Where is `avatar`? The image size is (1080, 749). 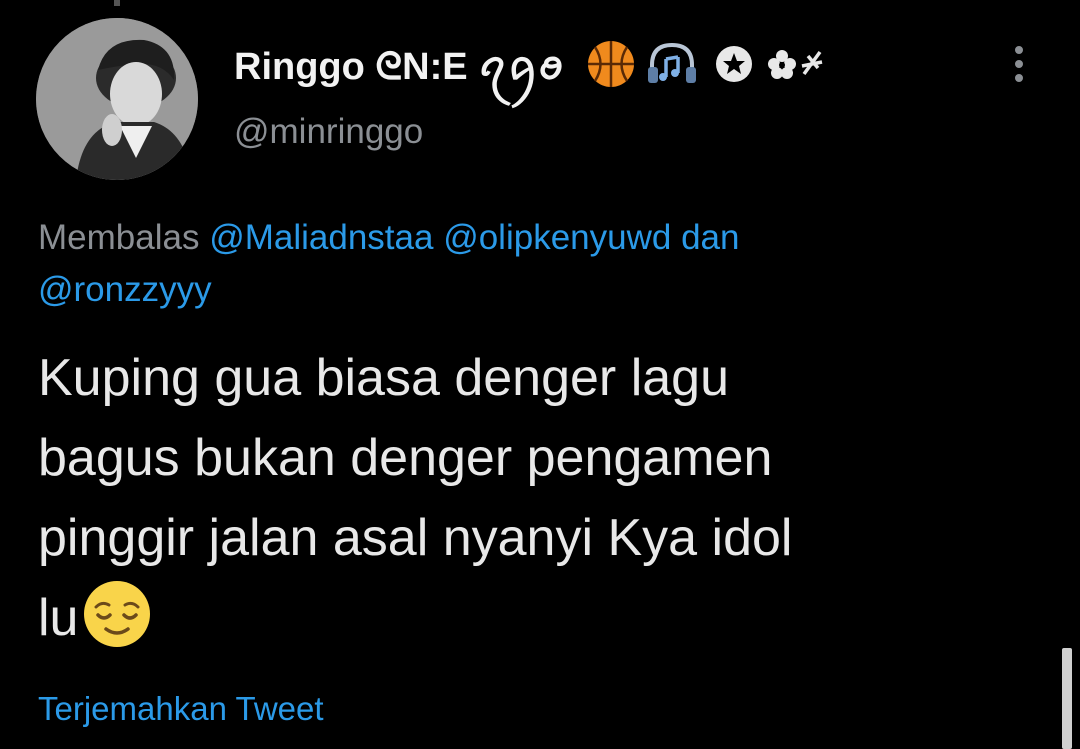
avatar is located at coordinates (117, 99).